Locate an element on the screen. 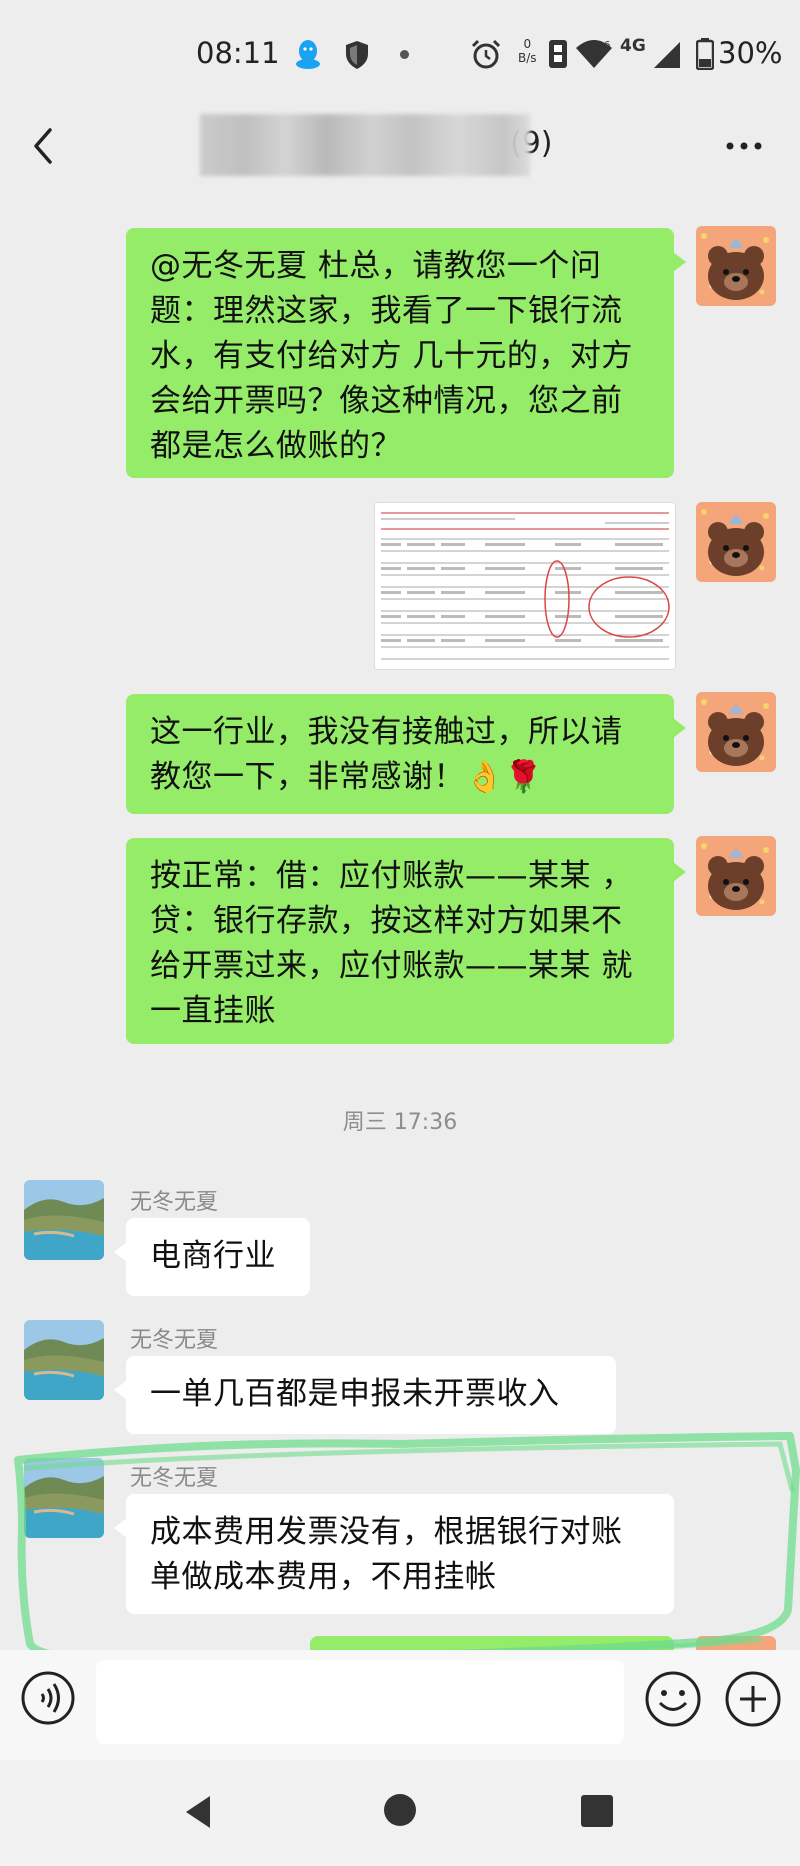 This screenshot has height=1866, width=800. signal-icon is located at coordinates (667, 55).